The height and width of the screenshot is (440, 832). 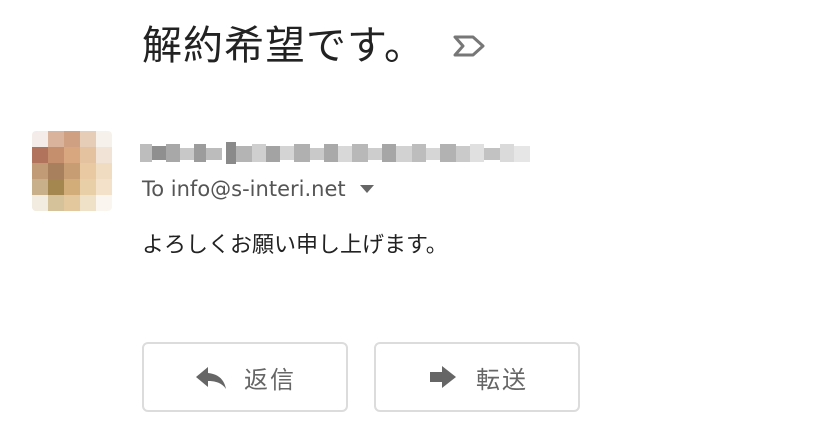 What do you see at coordinates (335, 153) in the screenshot?
I see `pixelated-sender-text` at bounding box center [335, 153].